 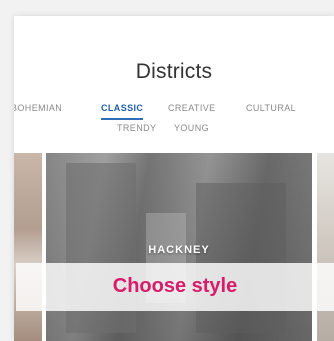 I want to click on tab-bohemian: BOHEMIAN, so click(x=38, y=108).